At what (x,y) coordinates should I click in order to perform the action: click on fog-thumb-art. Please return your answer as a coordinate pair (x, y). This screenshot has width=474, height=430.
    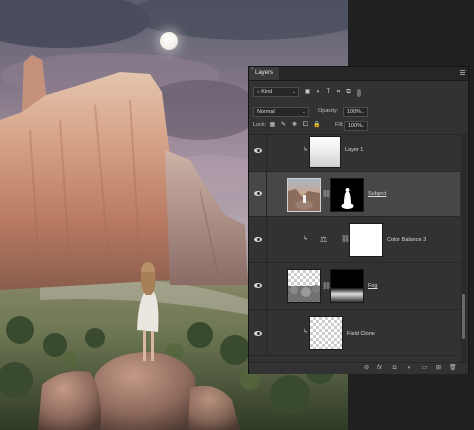
    Looking at the image, I should click on (304, 293).